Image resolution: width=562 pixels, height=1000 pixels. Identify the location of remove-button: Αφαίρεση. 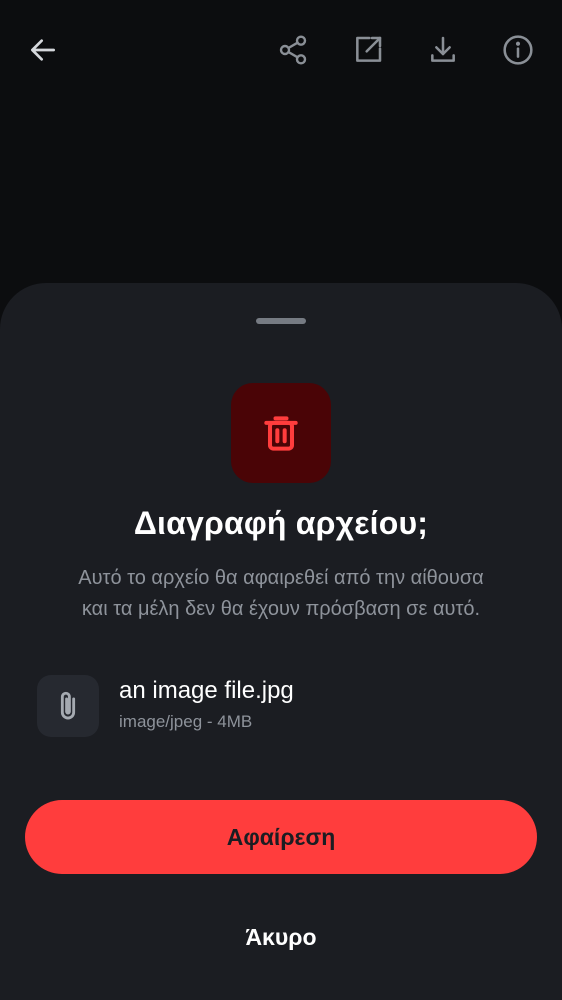
(281, 837).